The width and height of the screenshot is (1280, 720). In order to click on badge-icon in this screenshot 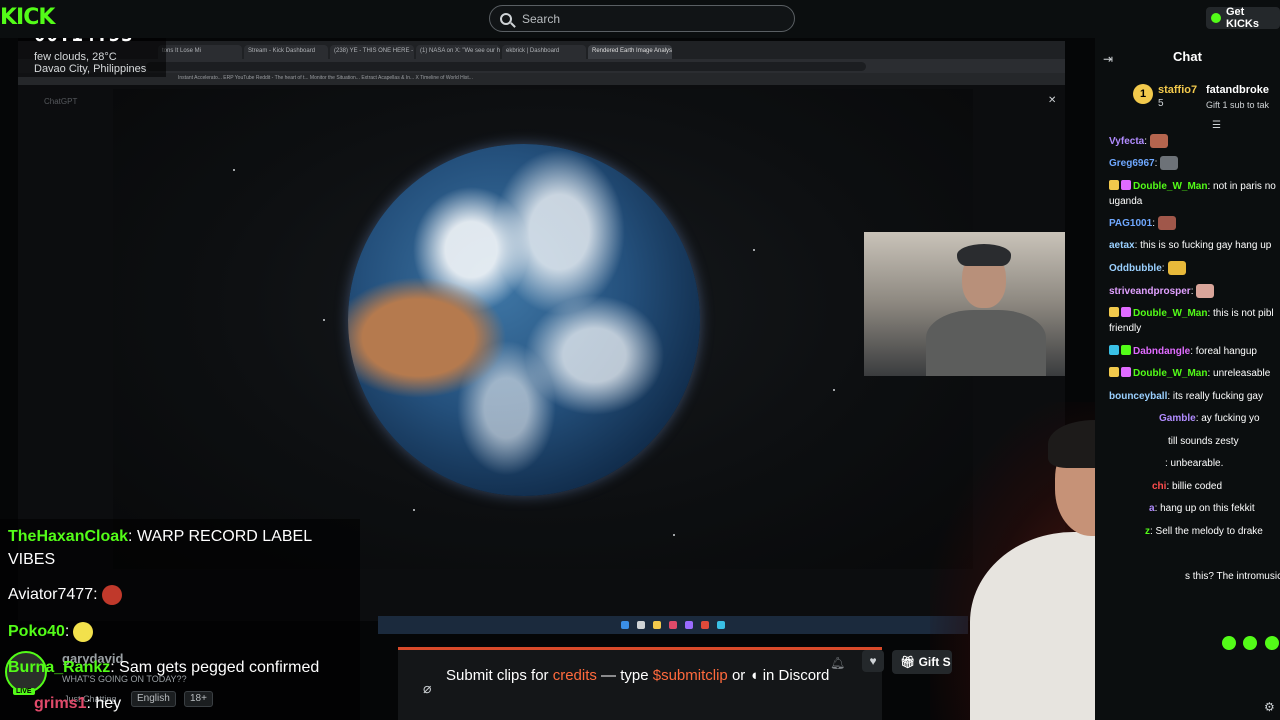, I will do `click(1114, 350)`.